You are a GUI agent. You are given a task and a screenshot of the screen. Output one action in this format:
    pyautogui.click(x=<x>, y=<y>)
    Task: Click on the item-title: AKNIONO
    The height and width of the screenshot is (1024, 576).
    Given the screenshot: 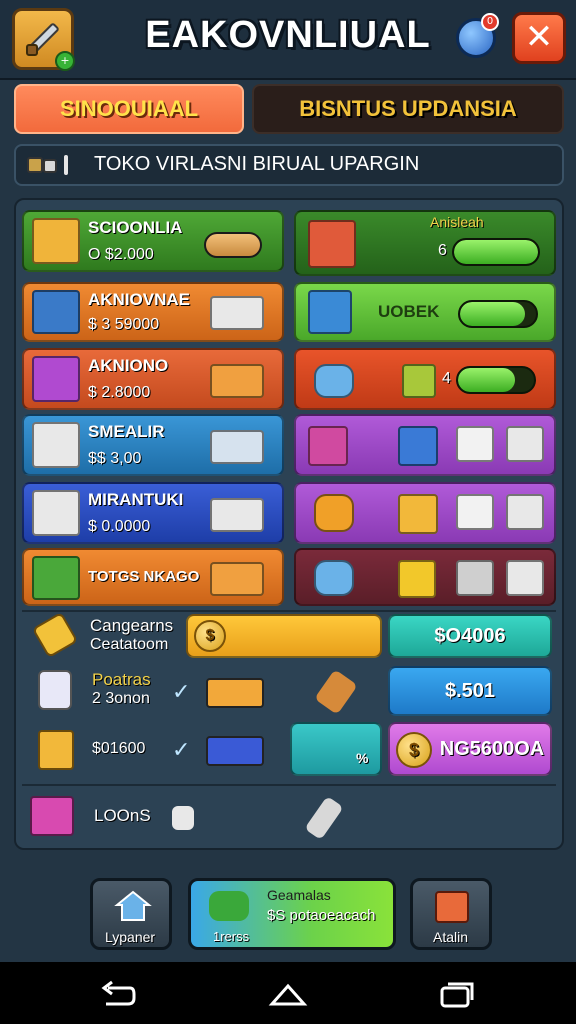 What is the action you would take?
    pyautogui.click(x=128, y=365)
    